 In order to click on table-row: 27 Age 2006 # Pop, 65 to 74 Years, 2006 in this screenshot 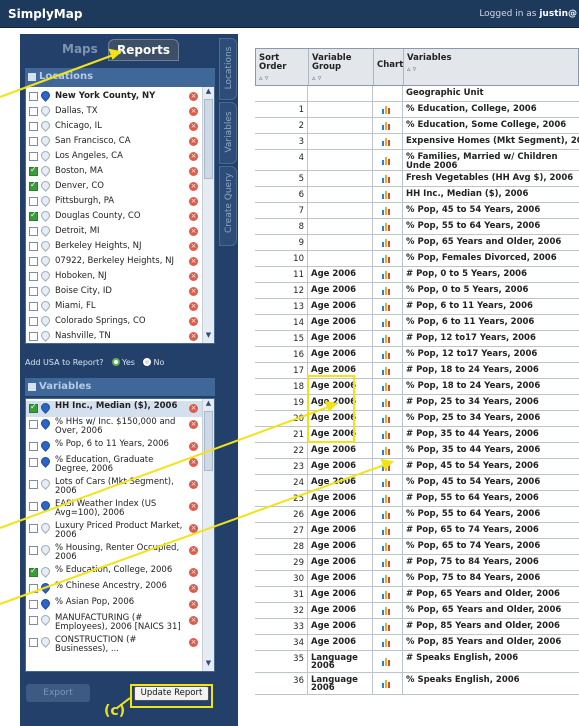, I will do `click(417, 531)`.